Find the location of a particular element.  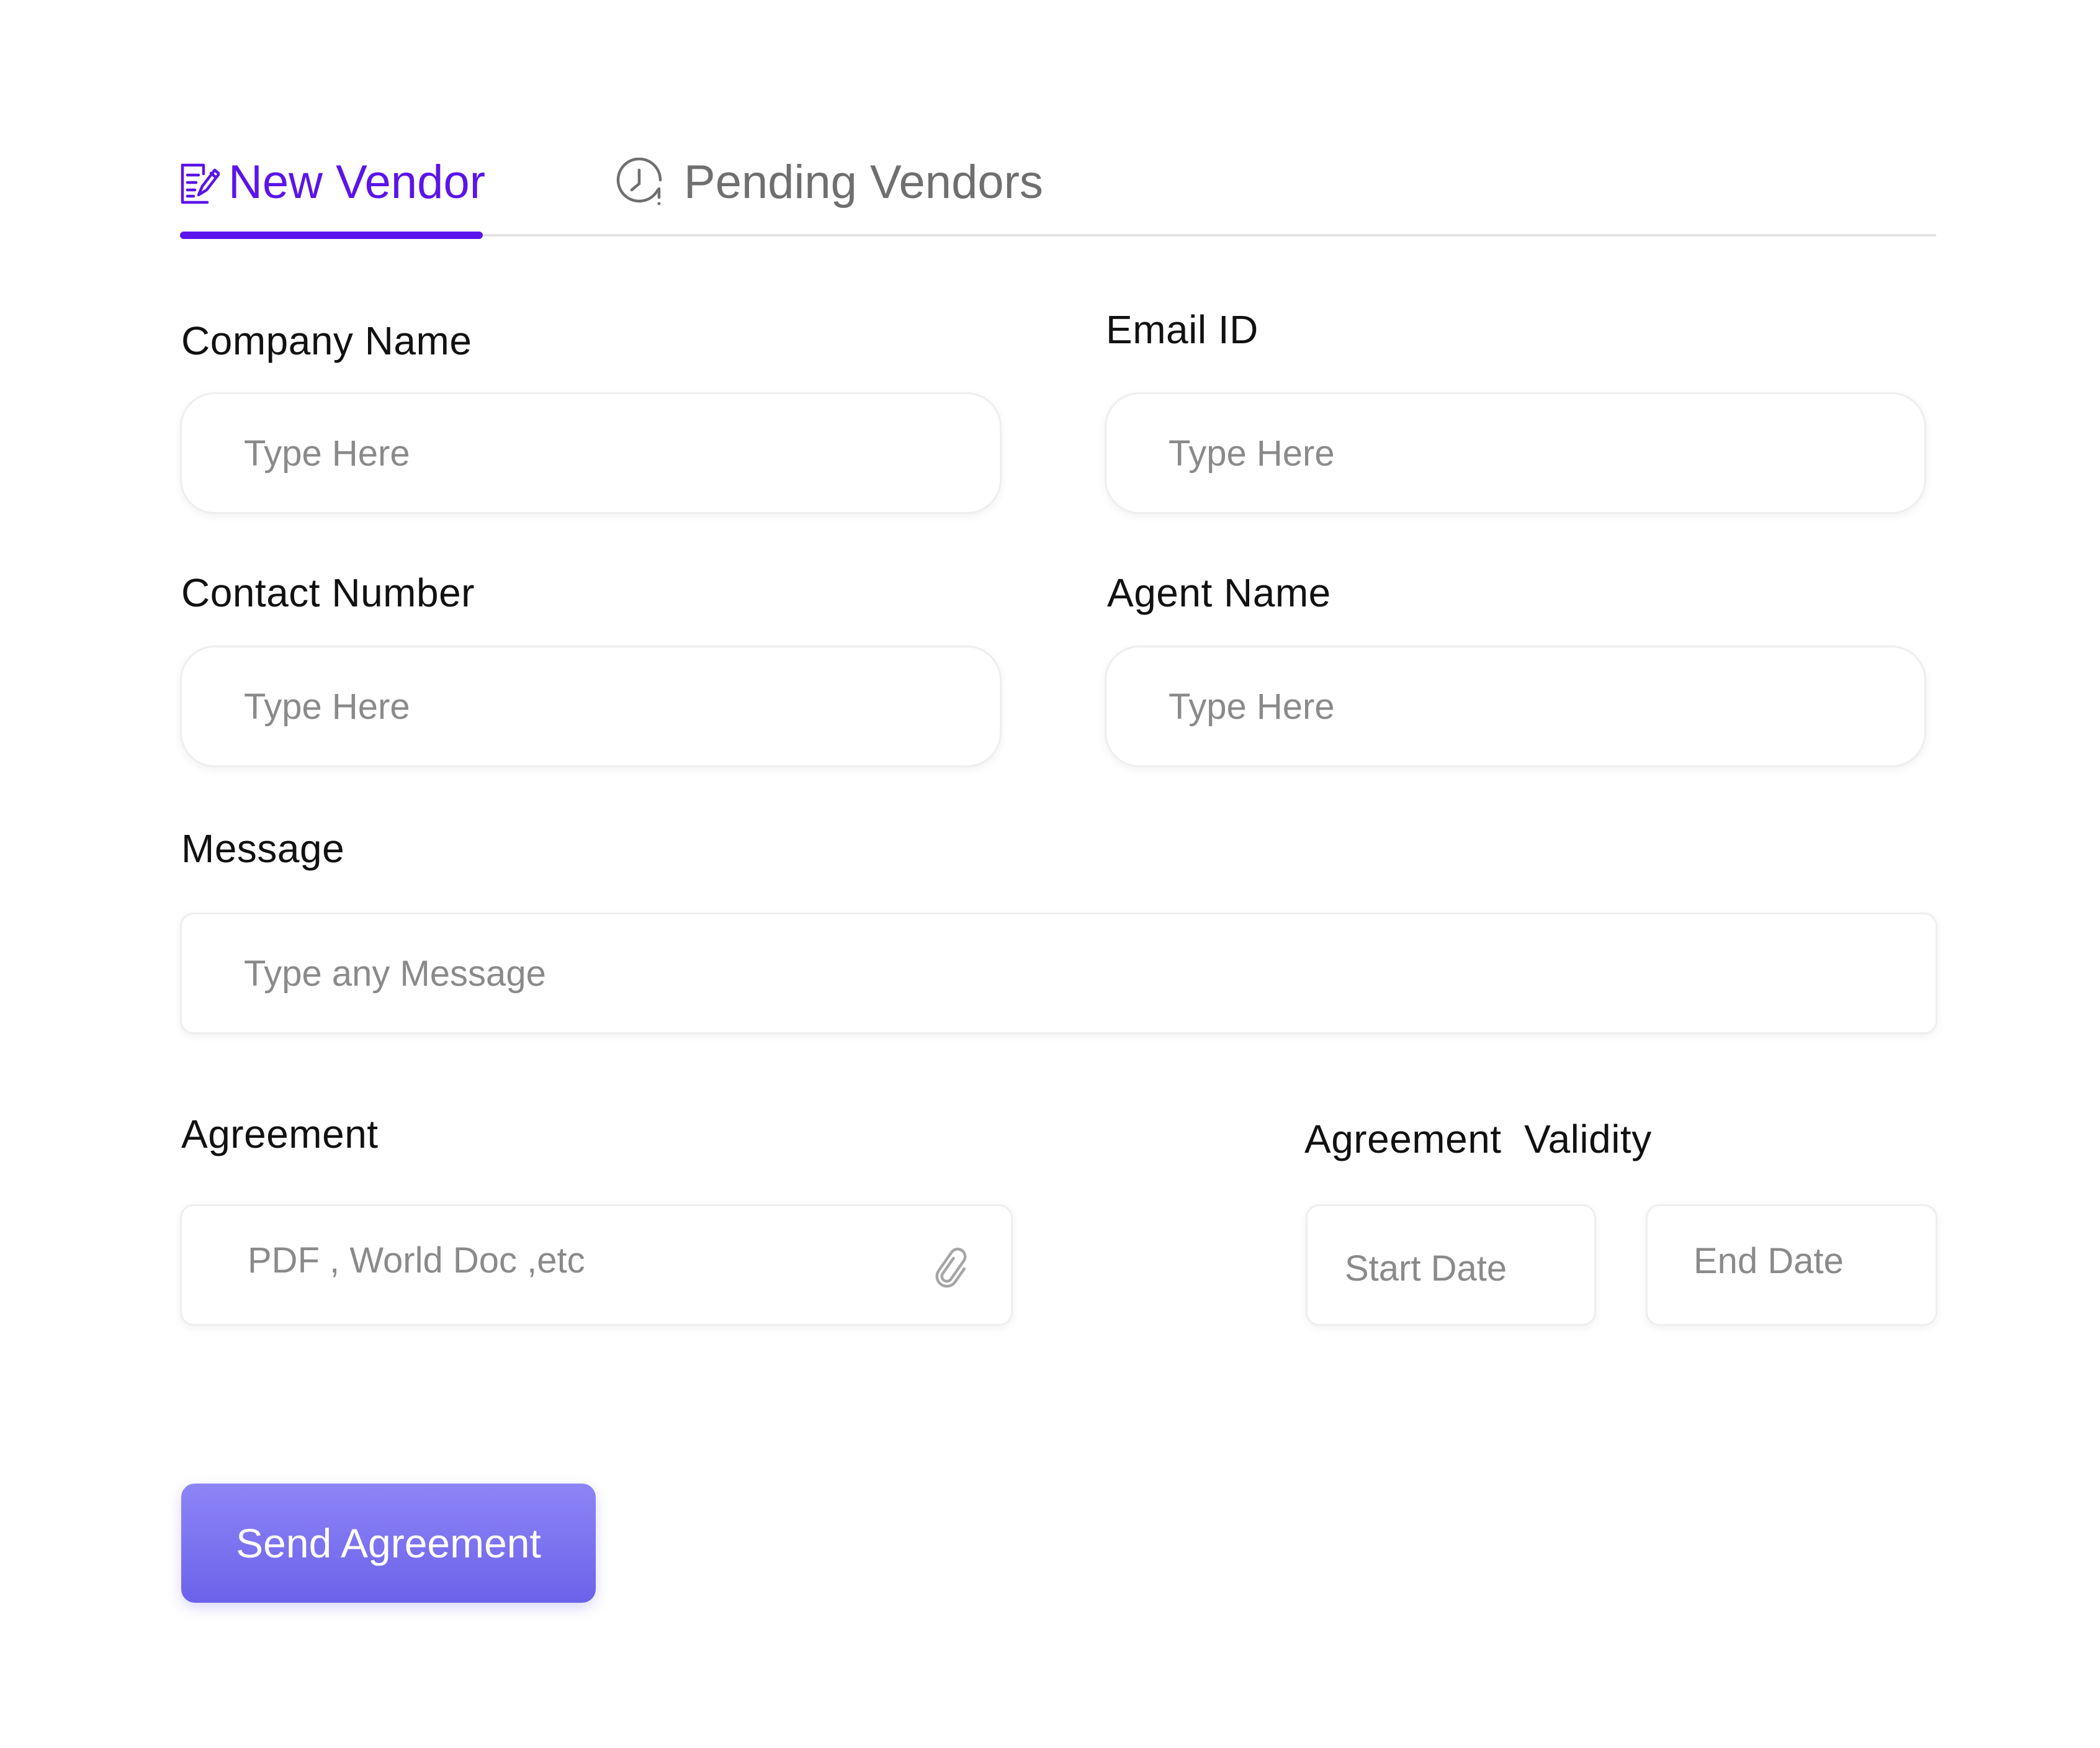

agent-name-input is located at coordinates (1515, 706).